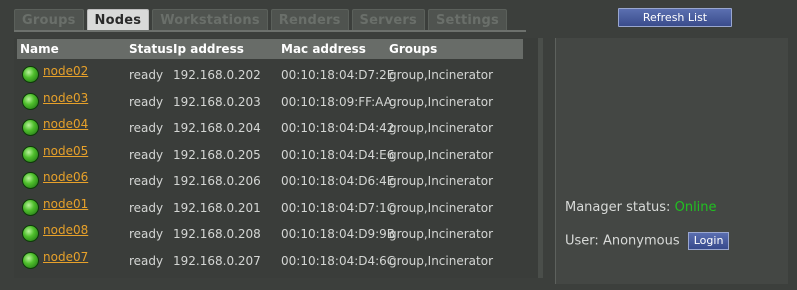 This screenshot has height=290, width=797. Describe the element at coordinates (65, 72) in the screenshot. I see `node-name-link: node02` at that location.